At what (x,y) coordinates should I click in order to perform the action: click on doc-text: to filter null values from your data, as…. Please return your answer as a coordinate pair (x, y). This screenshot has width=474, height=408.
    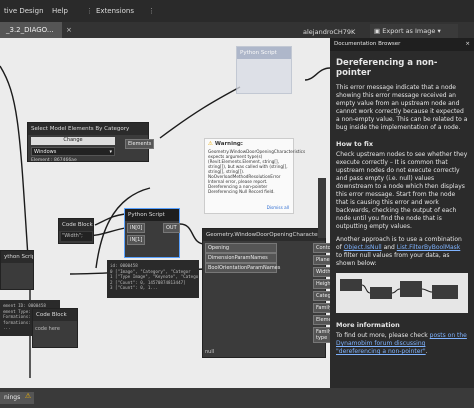
    Looking at the image, I should click on (393, 259).